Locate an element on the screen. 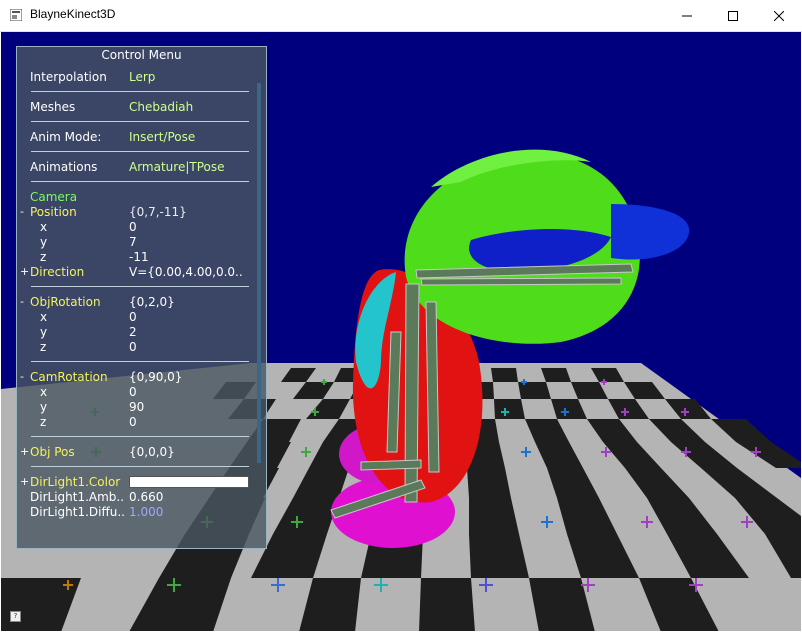 The height and width of the screenshot is (632, 802). direction-value: V={0.00,4.00,0.0.. is located at coordinates (186, 272).